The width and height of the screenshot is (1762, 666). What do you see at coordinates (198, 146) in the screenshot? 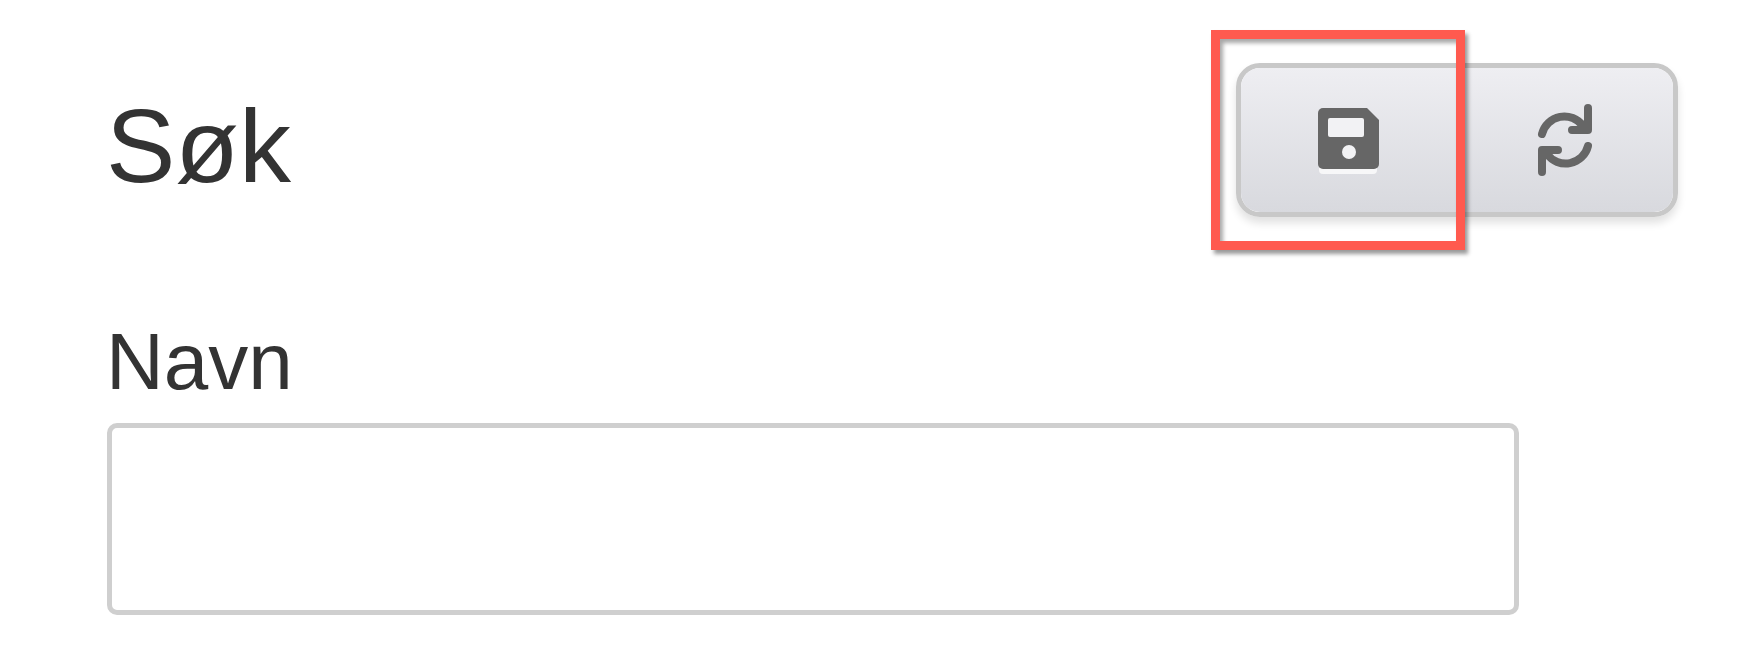
I see `page-title: Søk` at bounding box center [198, 146].